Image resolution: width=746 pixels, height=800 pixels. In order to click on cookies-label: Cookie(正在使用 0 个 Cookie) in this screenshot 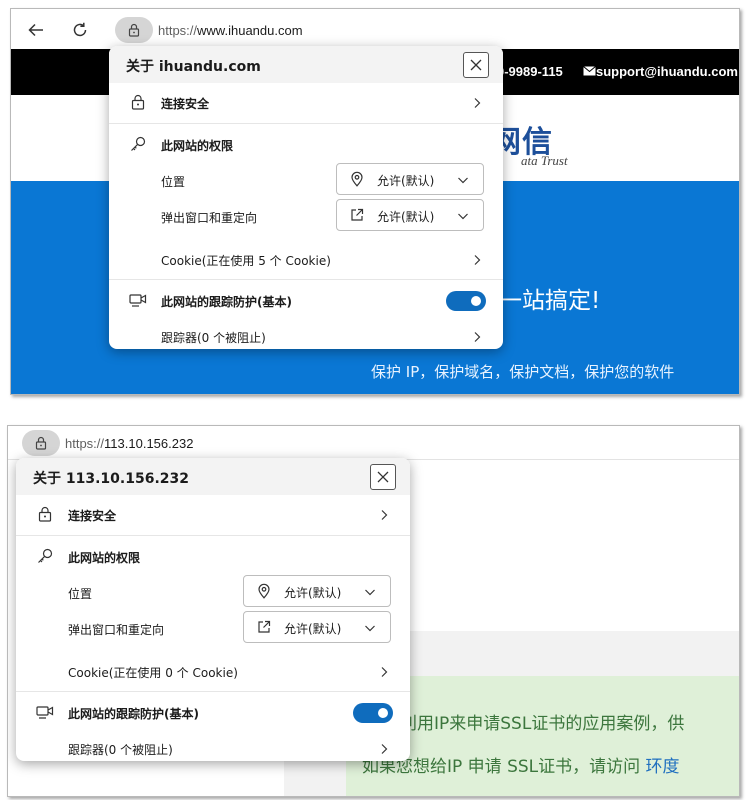, I will do `click(153, 673)`.